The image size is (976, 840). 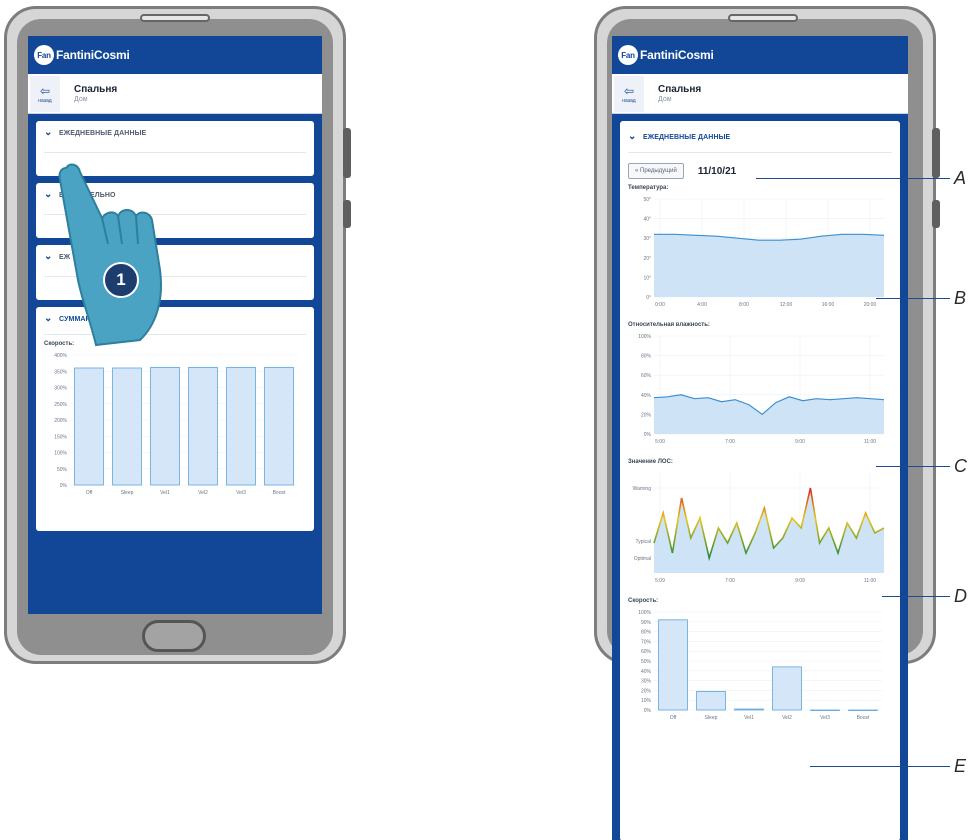 What do you see at coordinates (656, 171) in the screenshot?
I see `previous-day-button: « Предыдущий` at bounding box center [656, 171].